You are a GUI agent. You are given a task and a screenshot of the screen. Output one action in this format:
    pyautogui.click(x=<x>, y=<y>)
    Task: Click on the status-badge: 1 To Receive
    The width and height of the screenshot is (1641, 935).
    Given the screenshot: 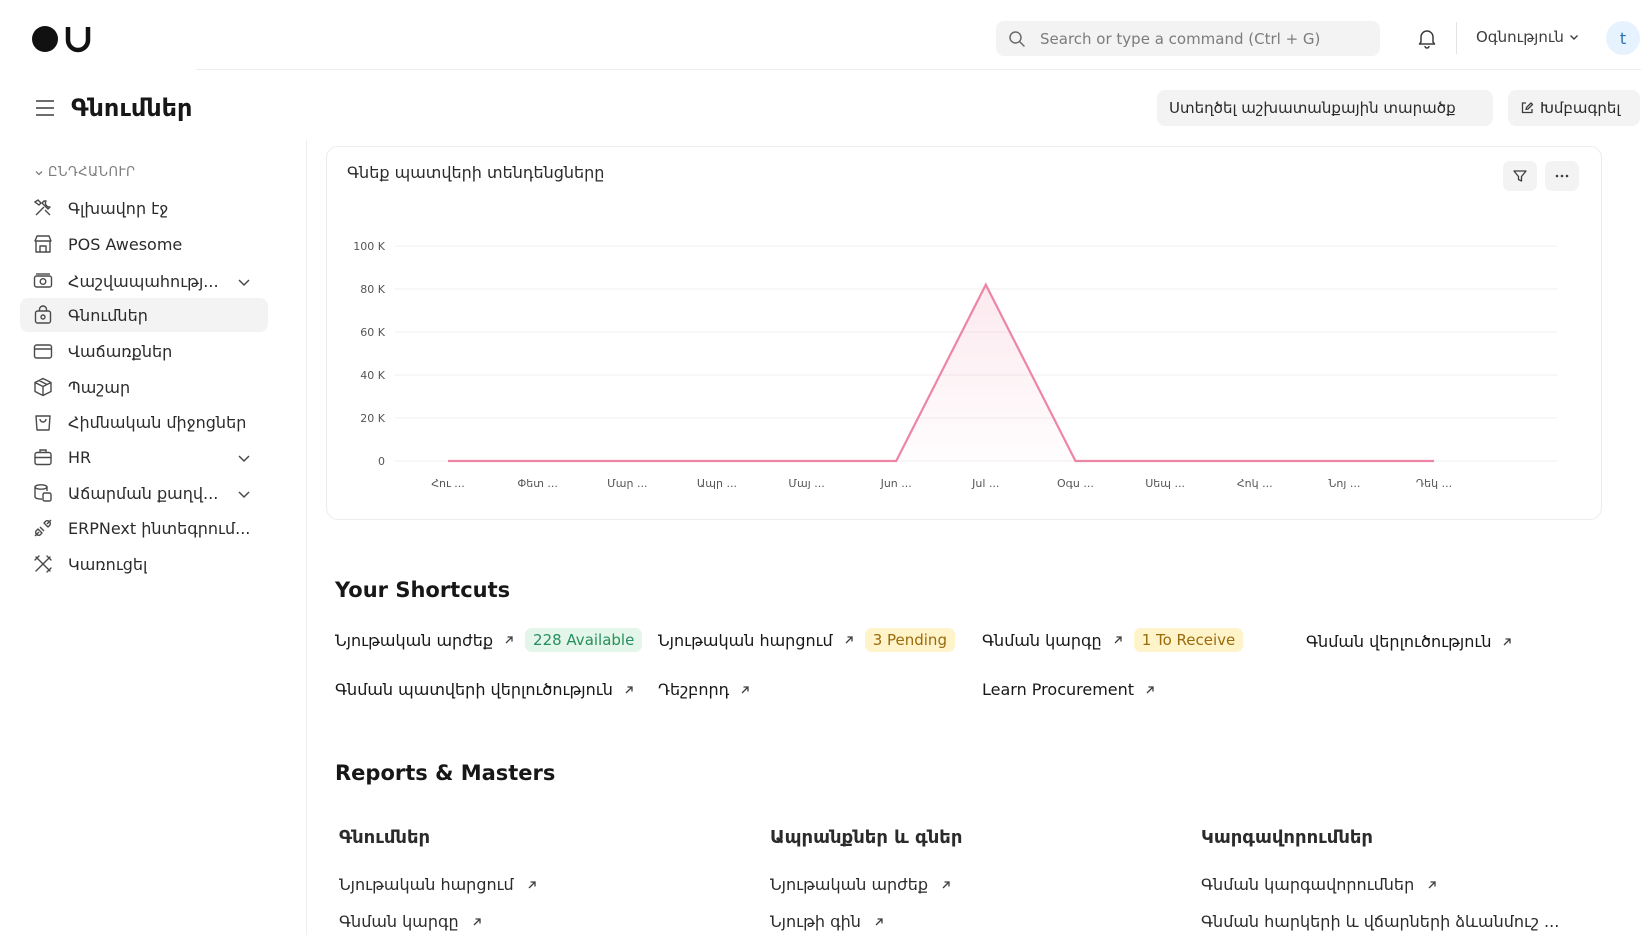 What is the action you would take?
    pyautogui.click(x=1188, y=640)
    